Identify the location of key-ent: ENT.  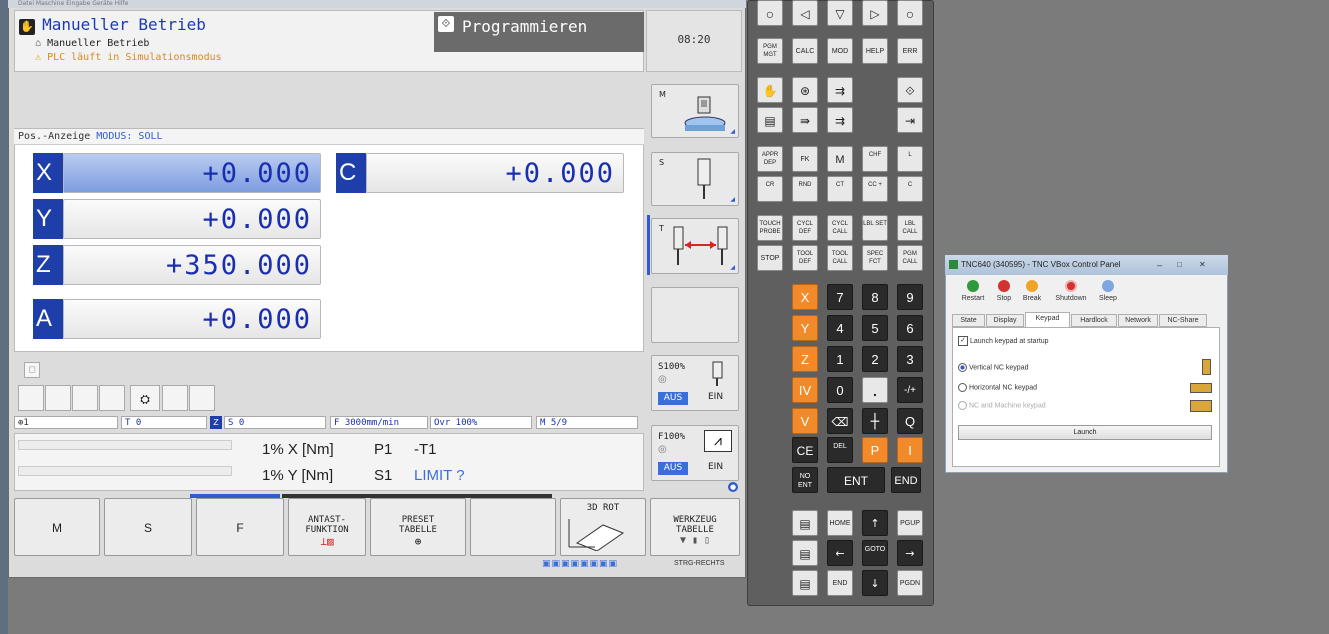
(856, 480).